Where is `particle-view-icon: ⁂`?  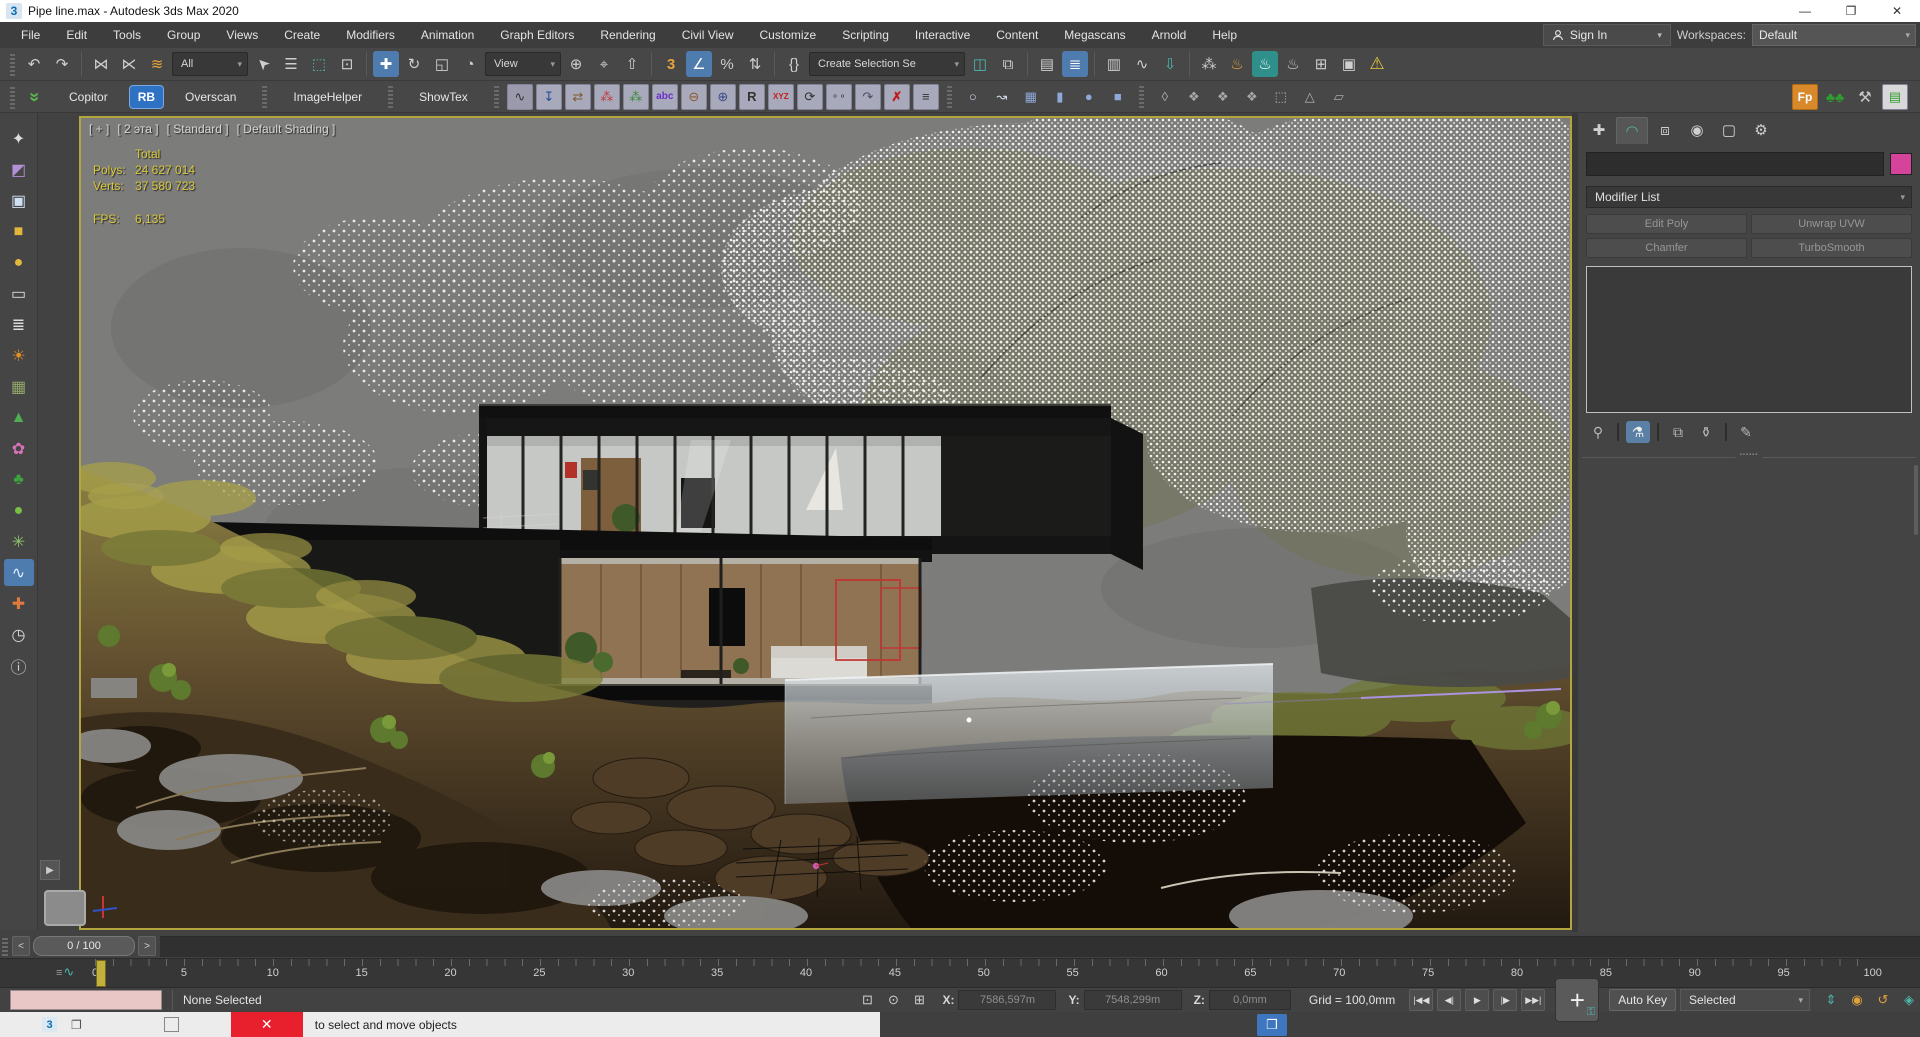 particle-view-icon: ⁂ is located at coordinates (1209, 64).